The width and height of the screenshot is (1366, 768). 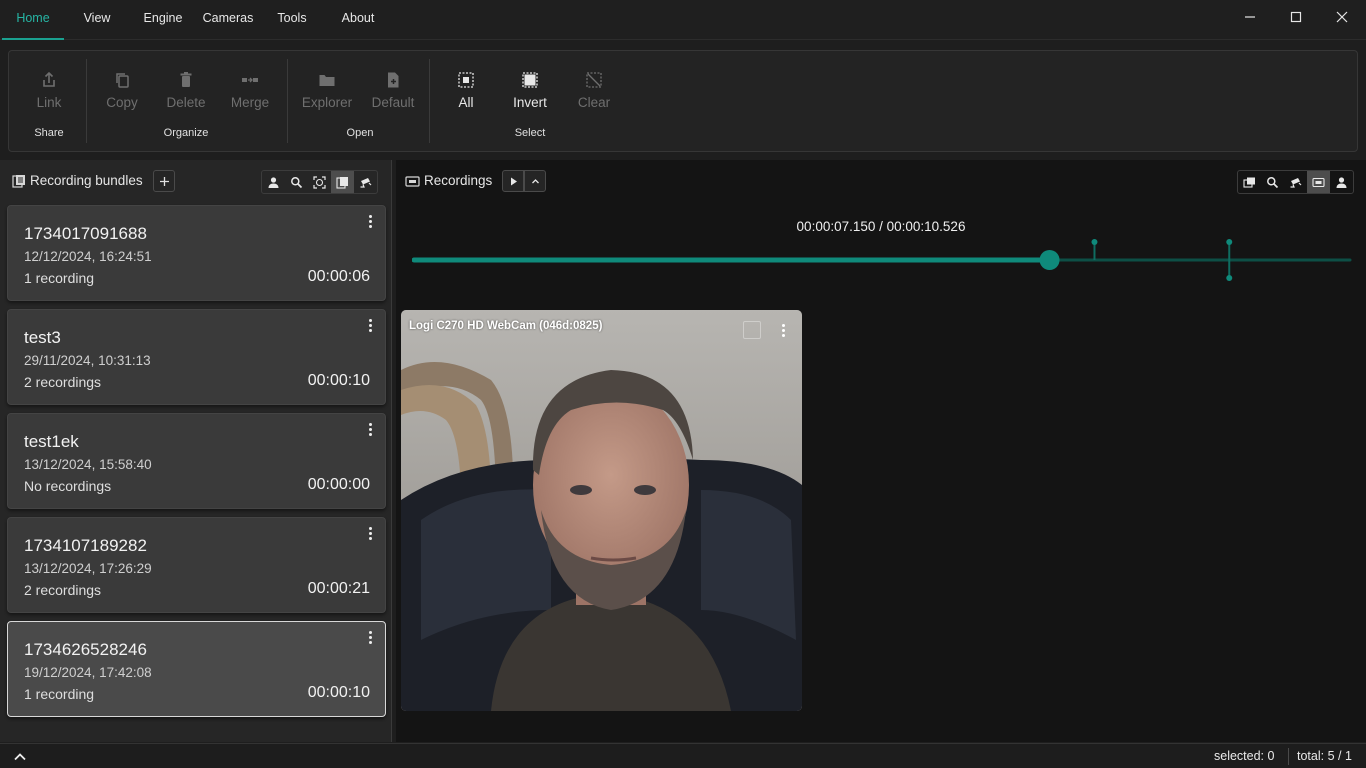 I want to click on organize-group-label: Organize, so click(x=186, y=133).